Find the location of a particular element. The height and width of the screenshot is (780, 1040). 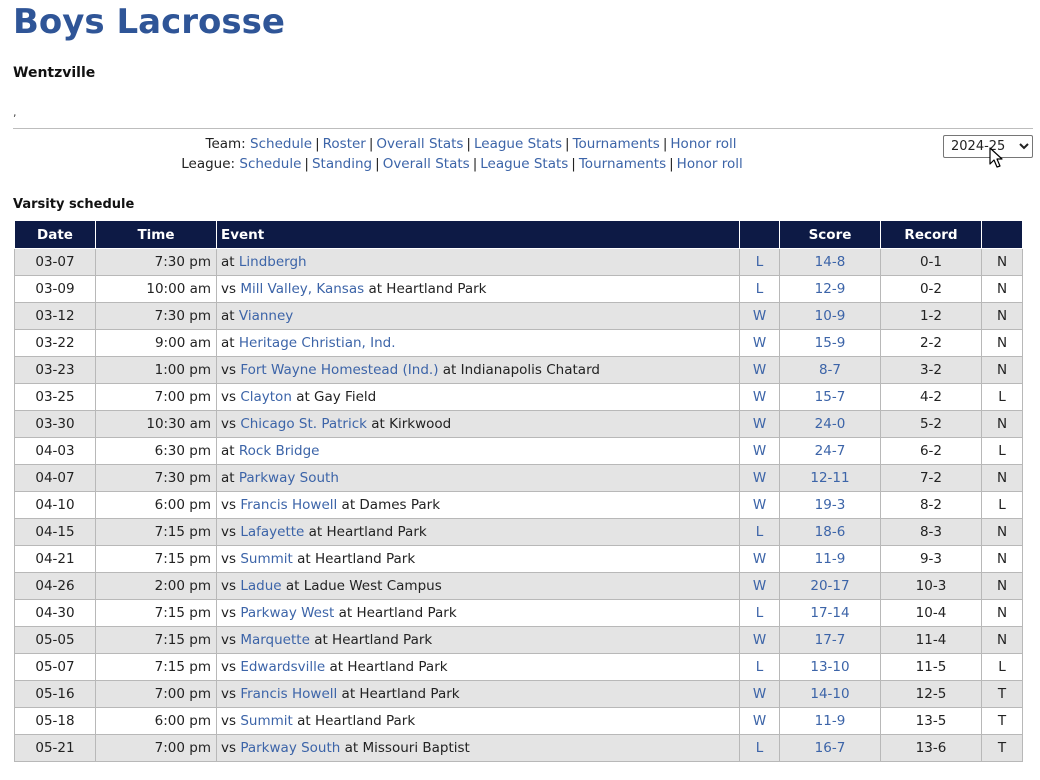

team-nav-league-stats: League Stats is located at coordinates (518, 144).